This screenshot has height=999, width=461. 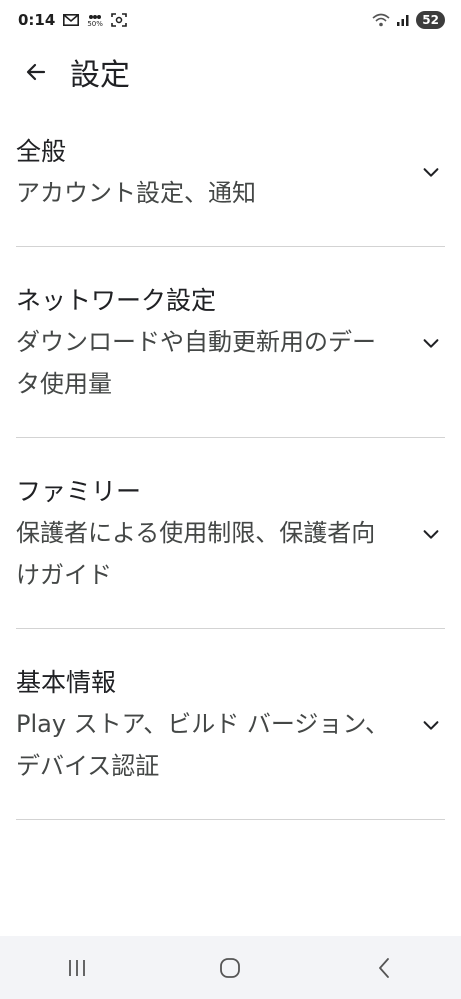 I want to click on section-subtitle: 保護者による使用制限、保護者向けガイド, so click(x=196, y=554).